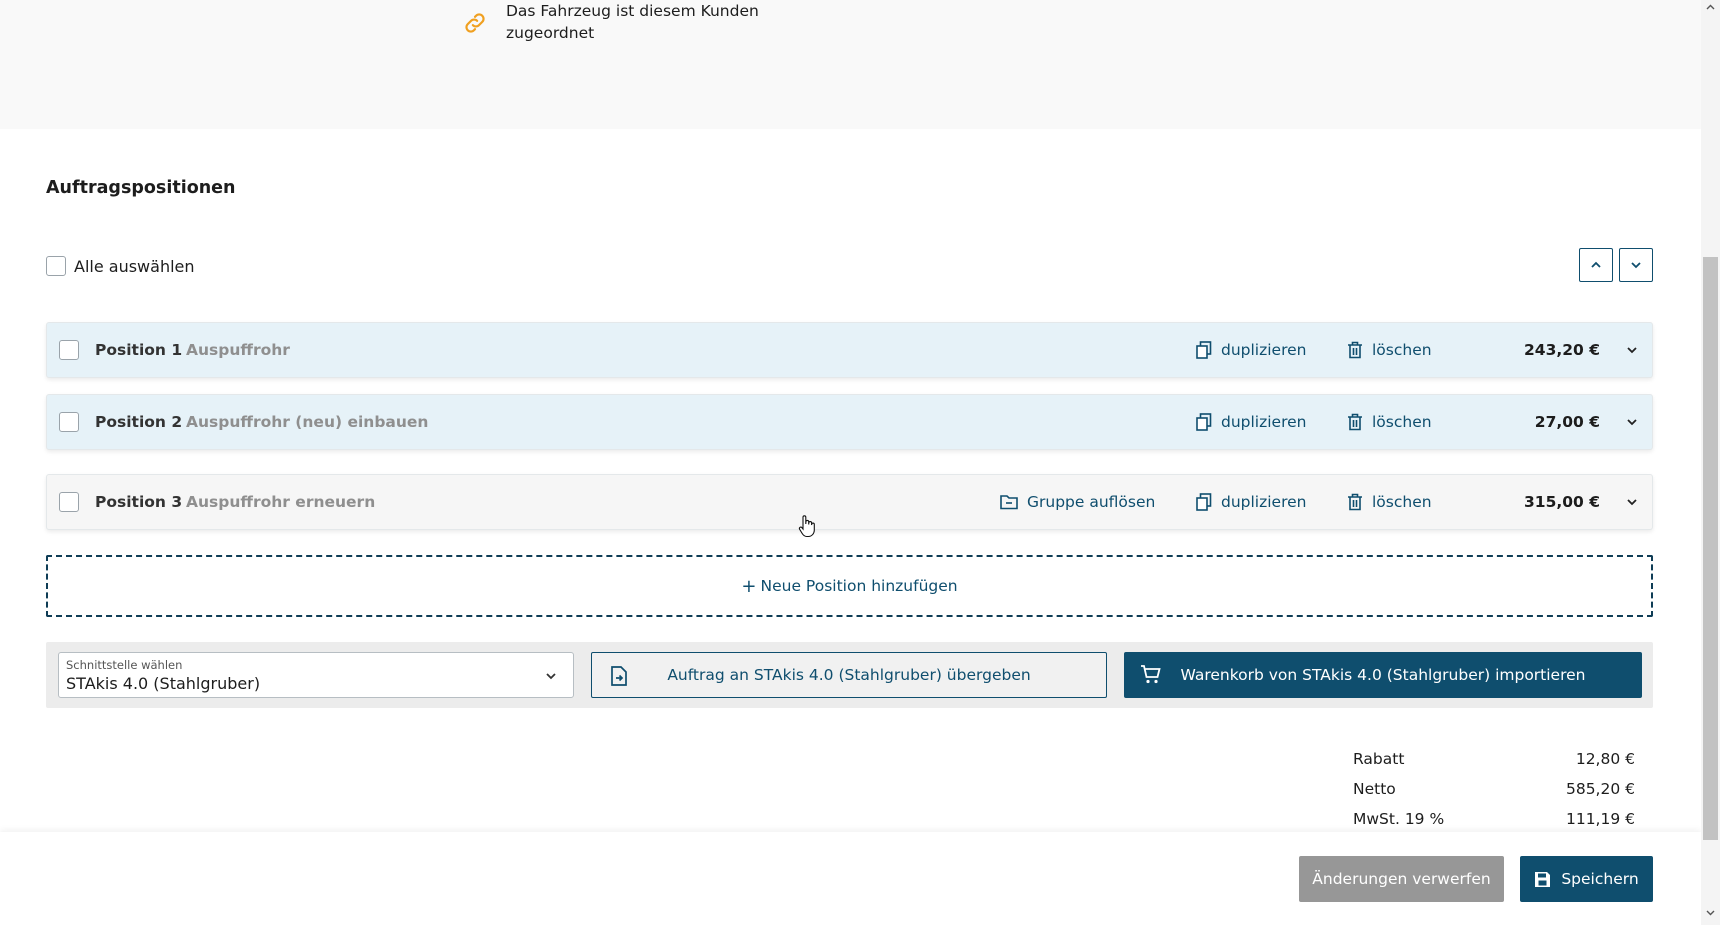 The height and width of the screenshot is (925, 1720). Describe the element at coordinates (1543, 879) in the screenshot. I see `save-icon` at that location.